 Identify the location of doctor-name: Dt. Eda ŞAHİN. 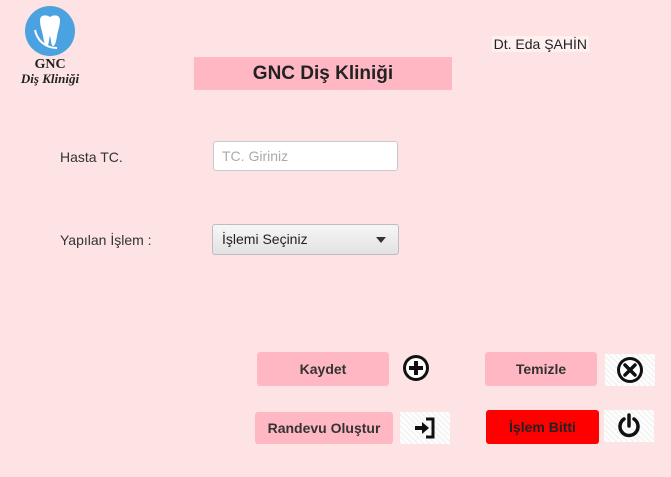
(540, 44).